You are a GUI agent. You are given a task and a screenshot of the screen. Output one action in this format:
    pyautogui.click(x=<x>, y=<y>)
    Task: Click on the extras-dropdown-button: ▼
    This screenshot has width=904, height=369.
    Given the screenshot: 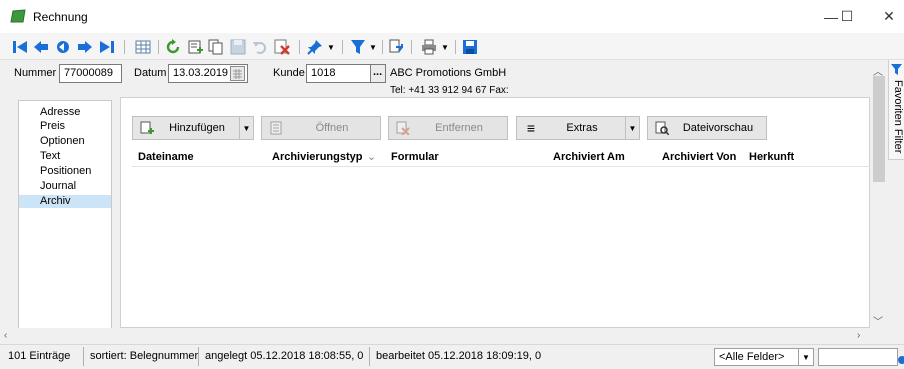 What is the action you would take?
    pyautogui.click(x=632, y=128)
    